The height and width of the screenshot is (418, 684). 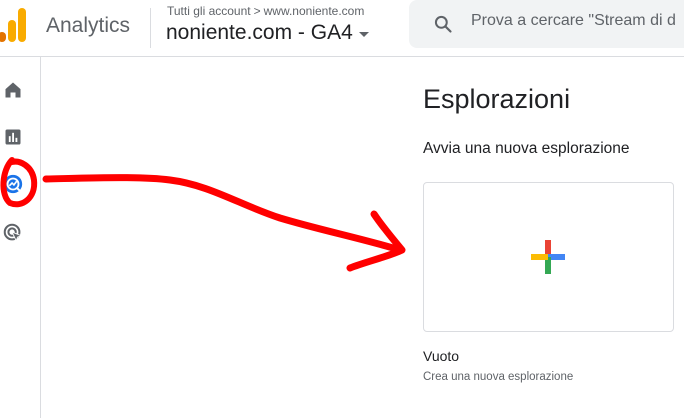 I want to click on annotation-arrow-shaft, so click(x=223, y=214).